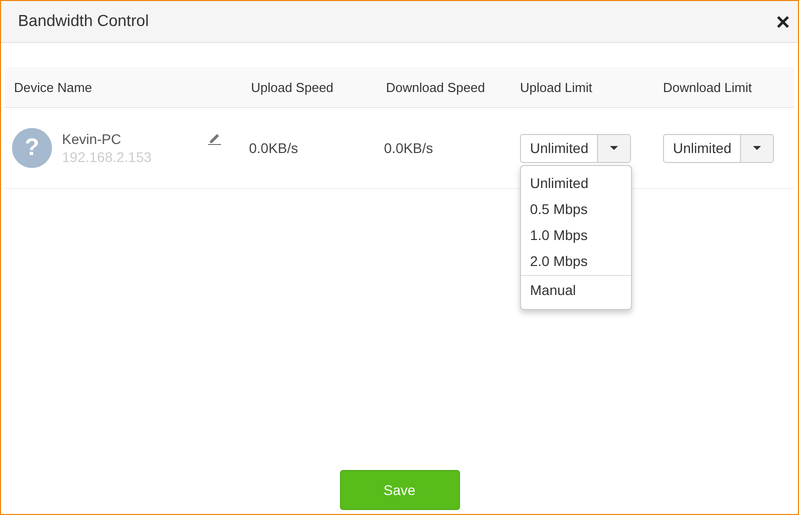 The height and width of the screenshot is (515, 799). I want to click on menu-option: 1.0 Mbps, so click(576, 235).